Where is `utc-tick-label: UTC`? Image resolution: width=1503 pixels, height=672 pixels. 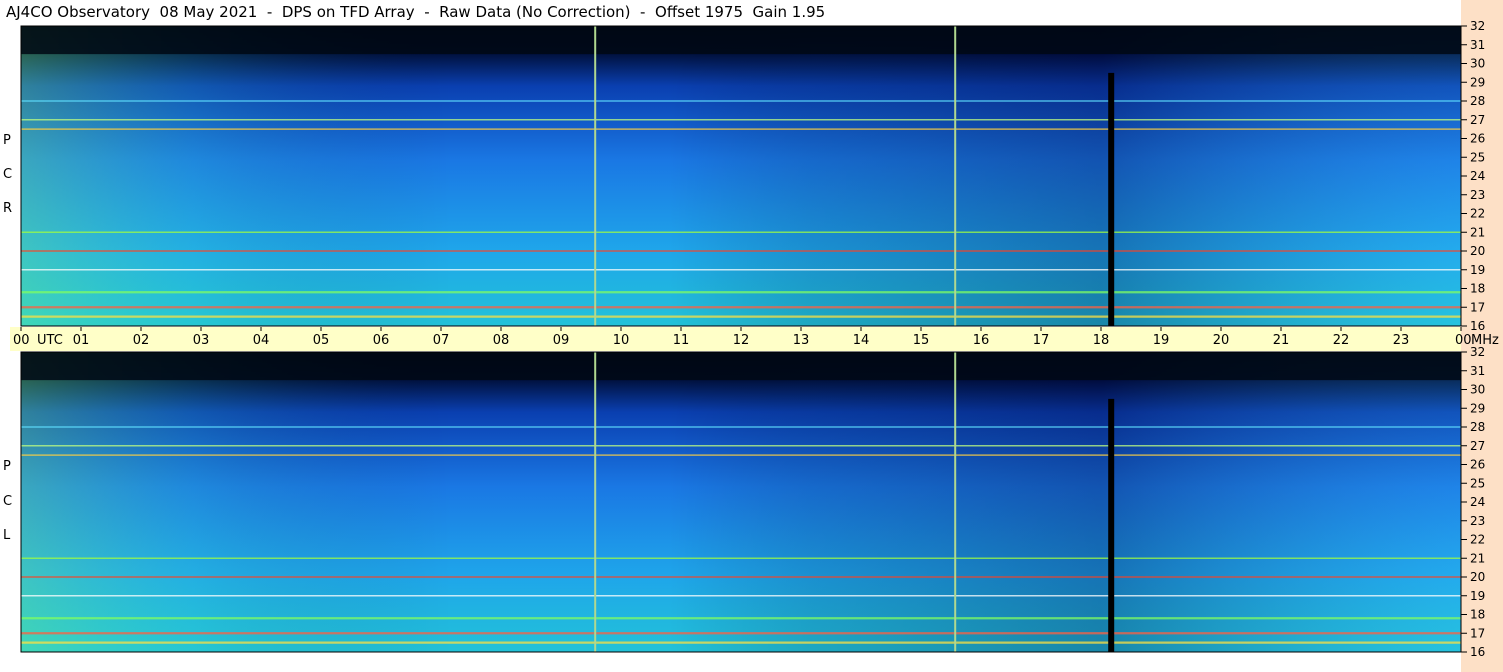
utc-tick-label: UTC is located at coordinates (50, 340).